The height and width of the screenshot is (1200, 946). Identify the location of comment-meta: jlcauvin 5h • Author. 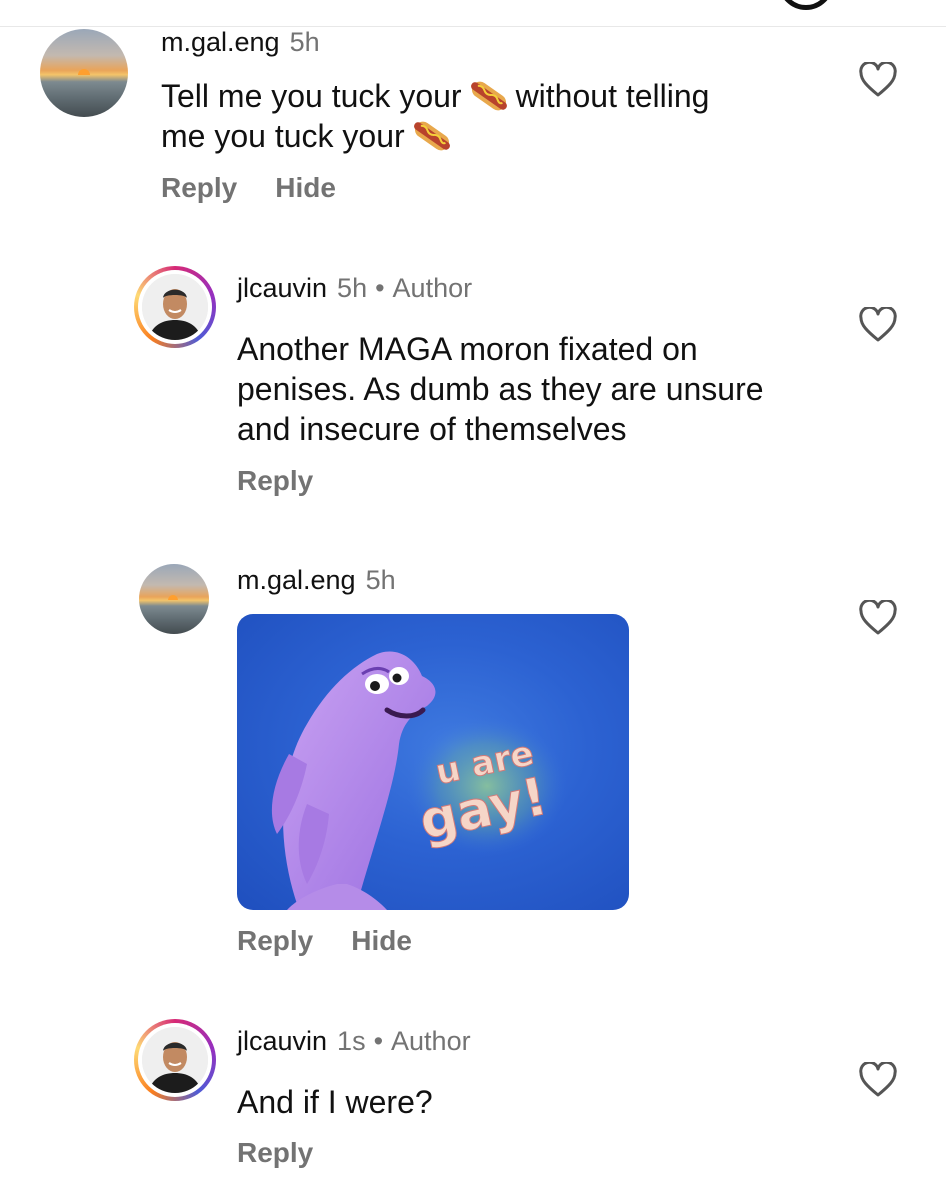
(355, 288).